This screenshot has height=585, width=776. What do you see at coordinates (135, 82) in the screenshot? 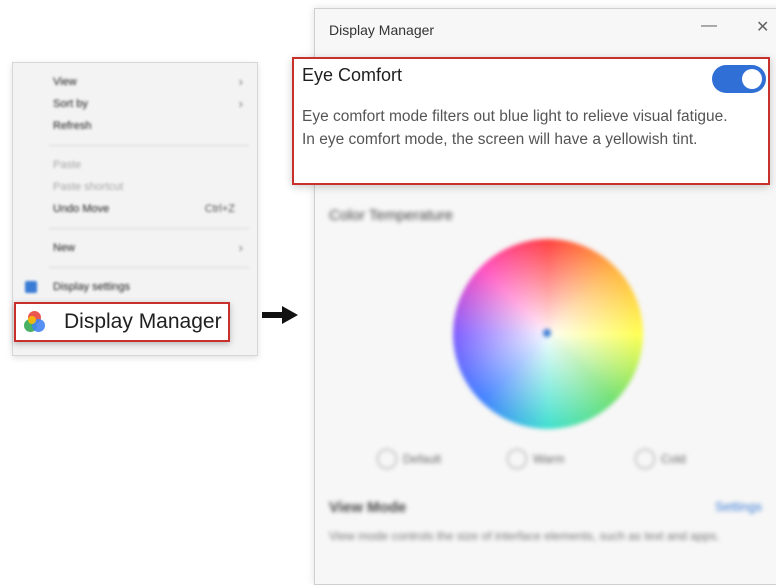
I see `menu-item-view: View ›` at bounding box center [135, 82].